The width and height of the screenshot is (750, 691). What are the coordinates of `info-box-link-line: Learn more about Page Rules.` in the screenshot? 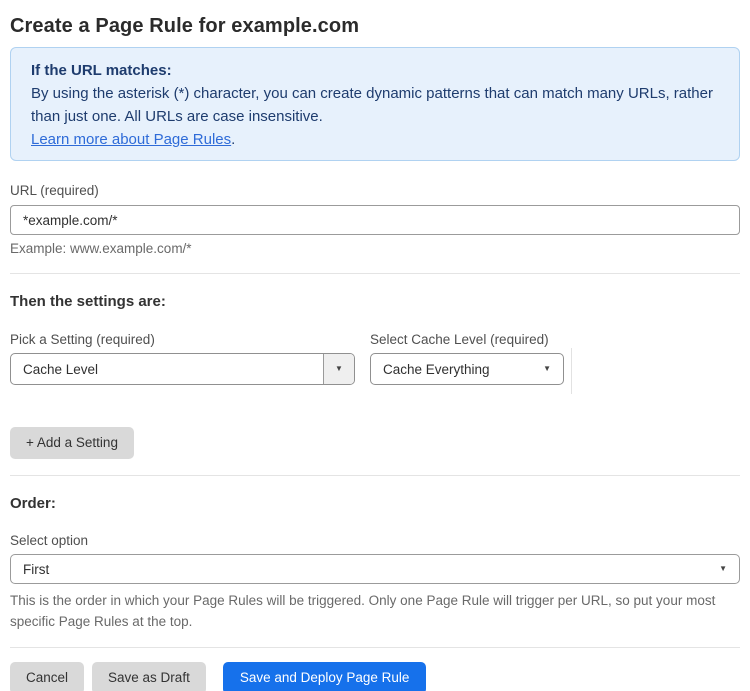 It's located at (375, 139).